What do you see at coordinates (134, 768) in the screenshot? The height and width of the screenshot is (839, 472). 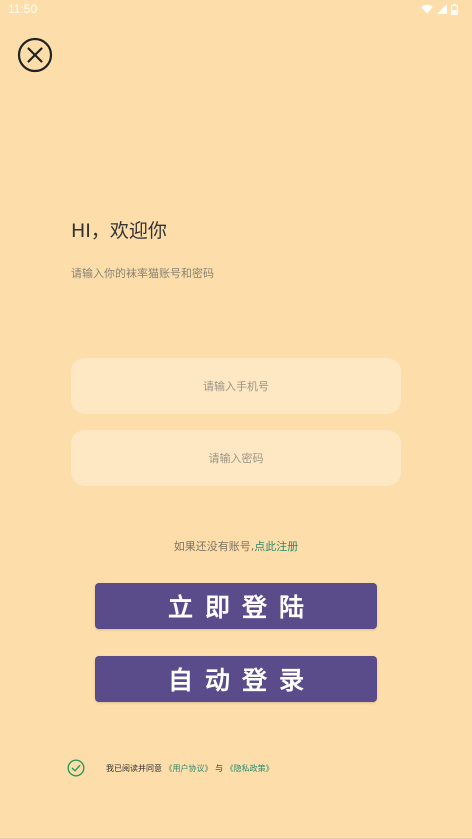 I see `agreement-prefix: 我已阅读并同意` at bounding box center [134, 768].